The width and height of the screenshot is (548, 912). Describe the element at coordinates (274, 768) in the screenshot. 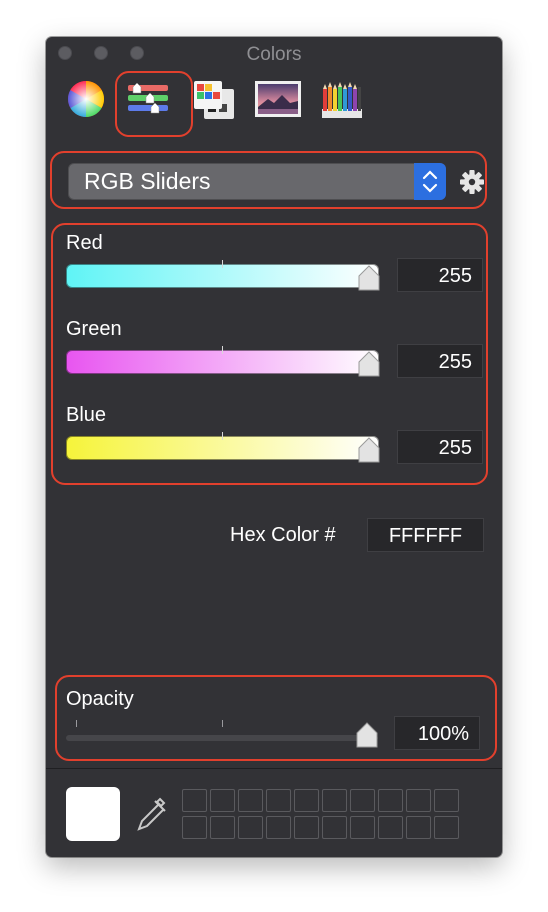

I see `bottom-divider` at that location.